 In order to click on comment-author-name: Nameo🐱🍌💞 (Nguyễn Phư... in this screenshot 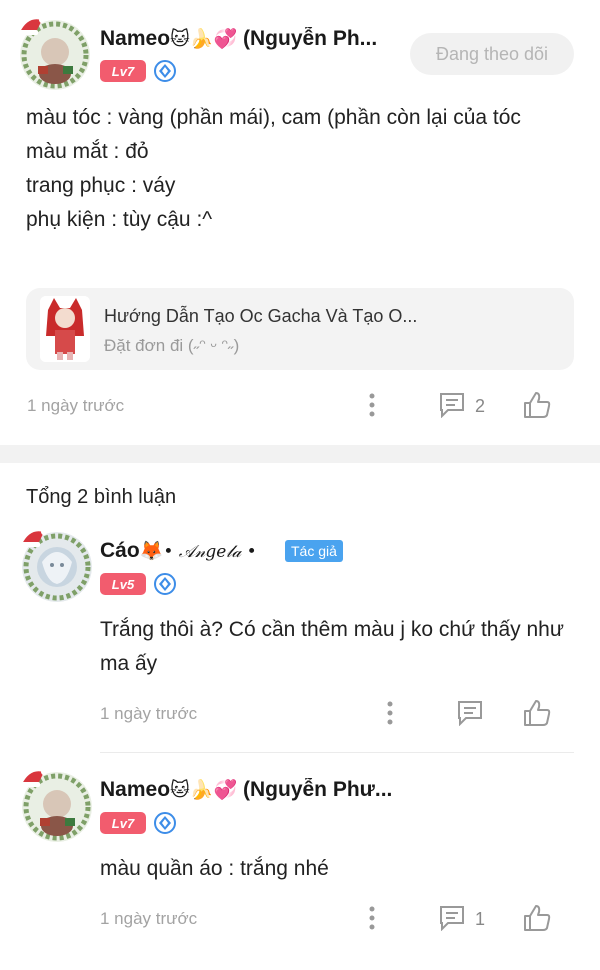, I will do `click(265, 790)`.